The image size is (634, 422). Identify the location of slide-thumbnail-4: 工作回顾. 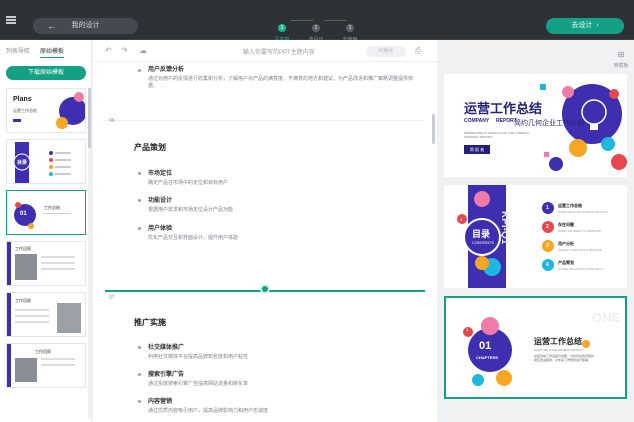
(46, 263).